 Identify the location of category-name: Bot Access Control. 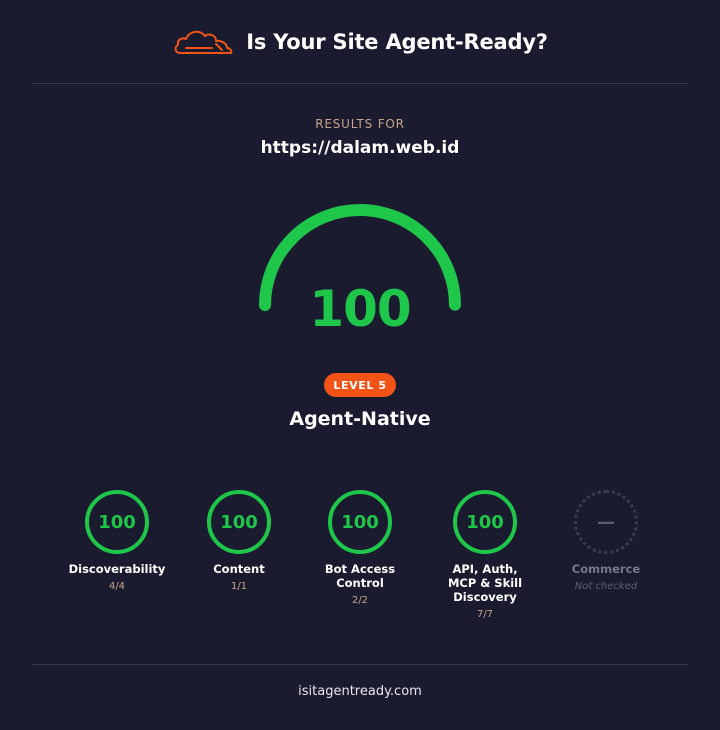
(360, 576).